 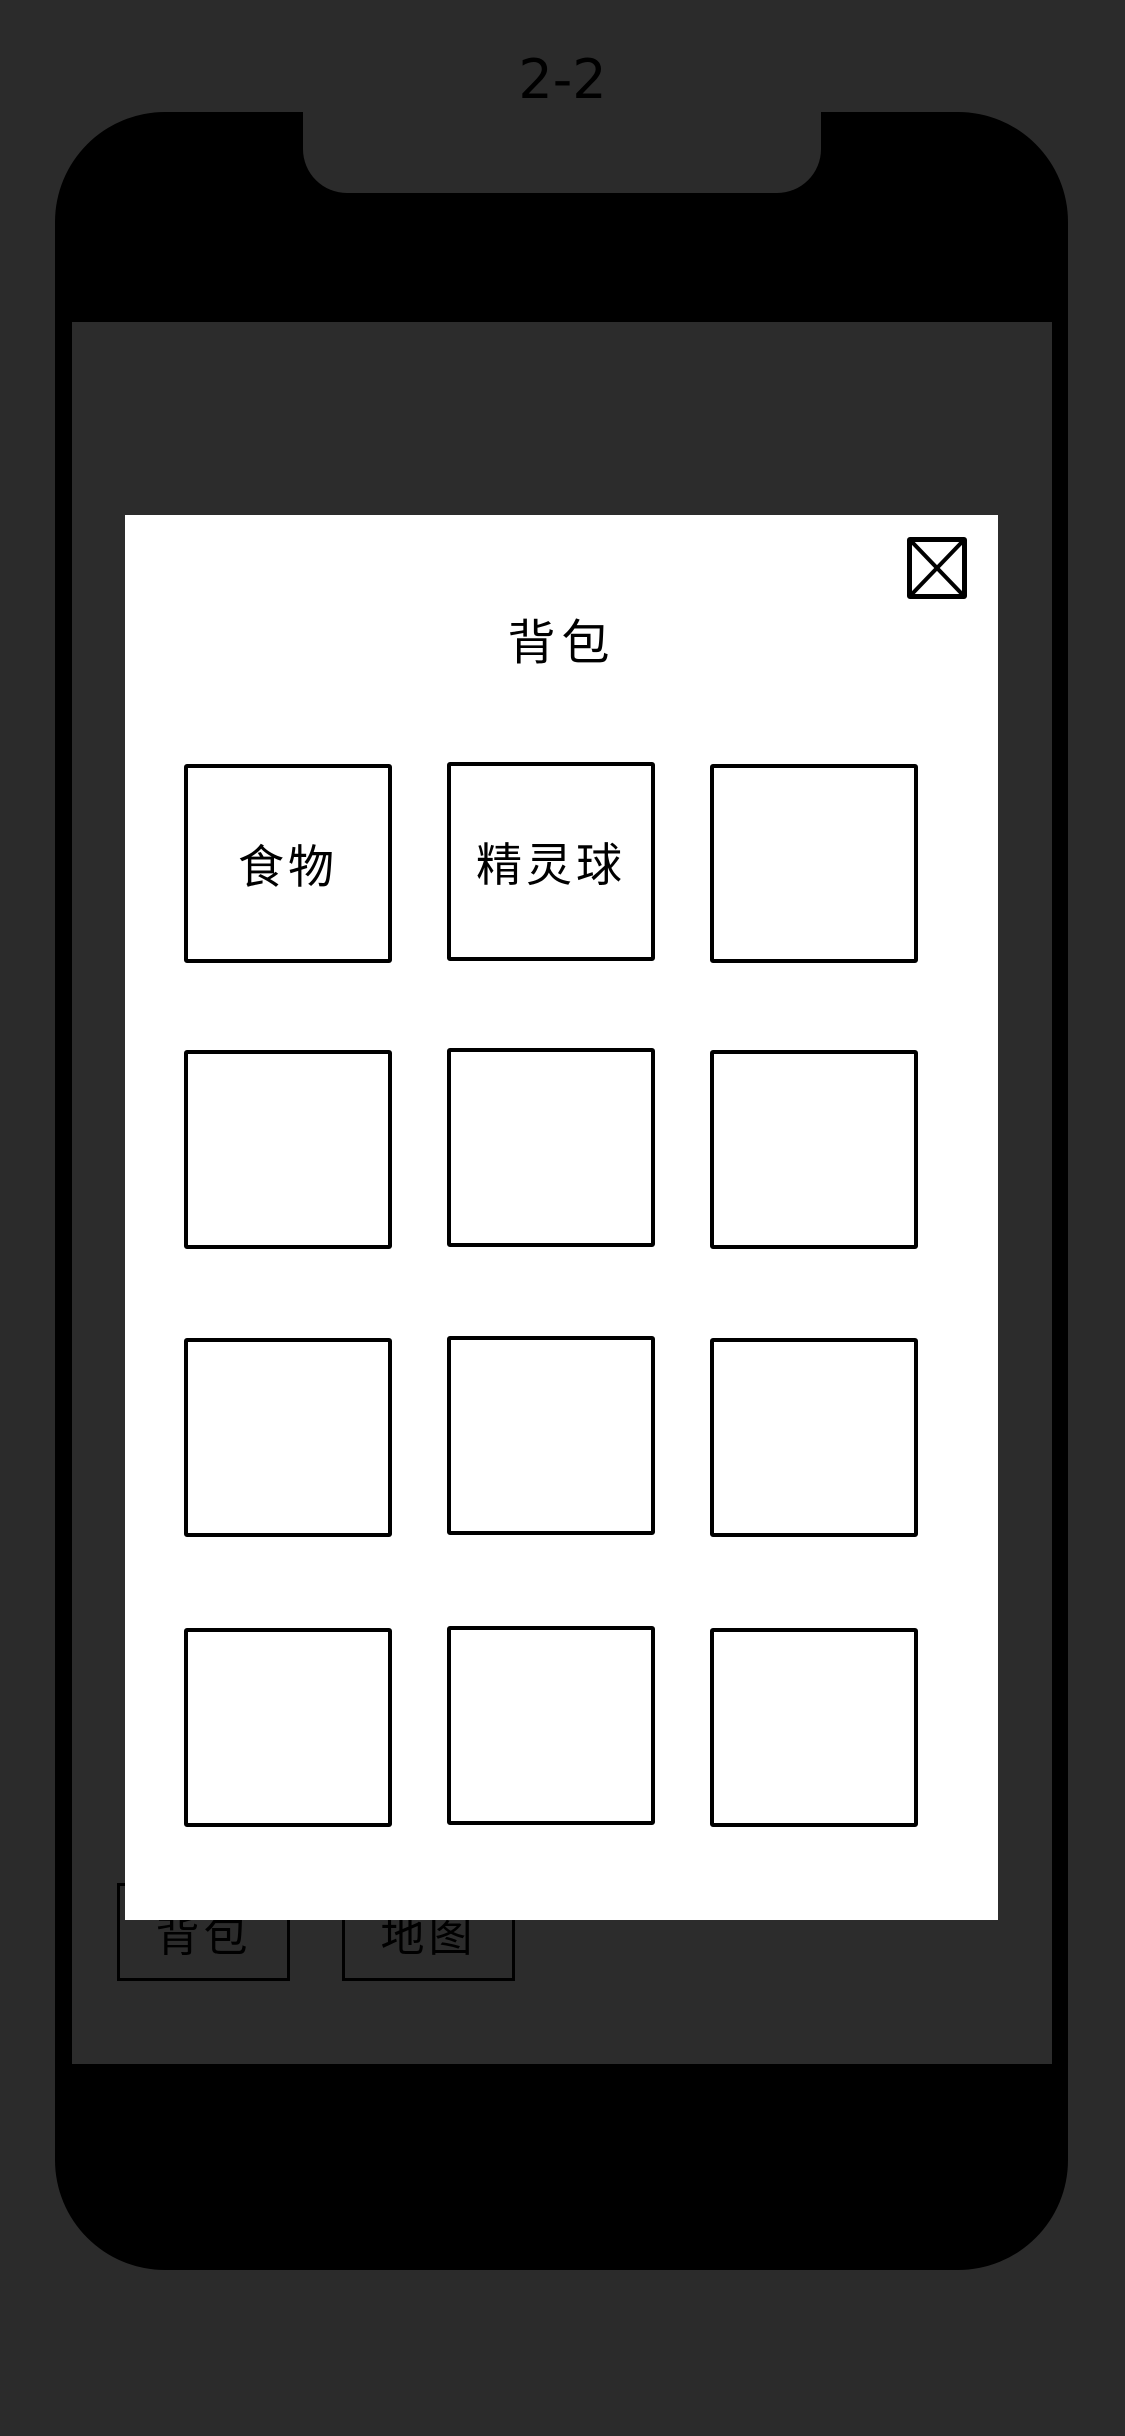 What do you see at coordinates (562, 79) in the screenshot?
I see `screen-label: 2-2` at bounding box center [562, 79].